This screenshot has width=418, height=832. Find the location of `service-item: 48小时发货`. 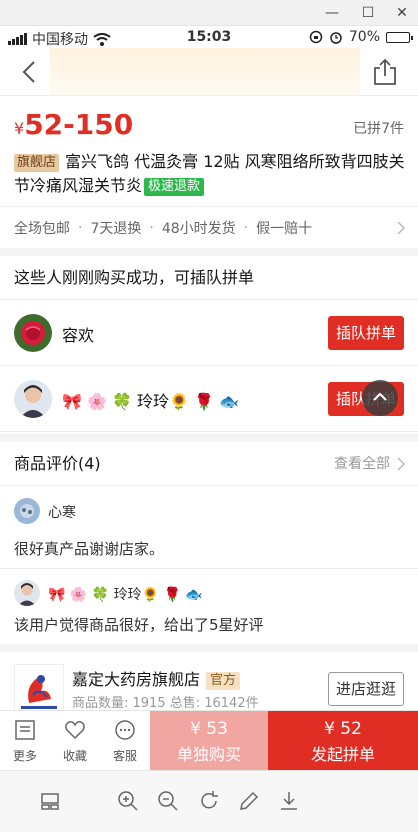

service-item: 48小时发货 is located at coordinates (198, 228).